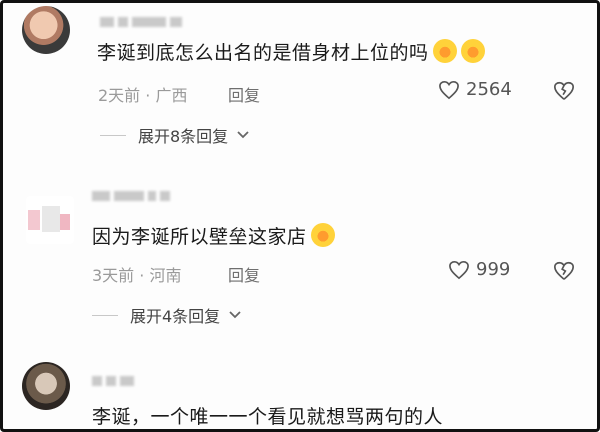 This screenshot has height=432, width=600. What do you see at coordinates (268, 417) in the screenshot?
I see `comment-text: 李诞，一个唯一一个看见就想骂两句的人` at bounding box center [268, 417].